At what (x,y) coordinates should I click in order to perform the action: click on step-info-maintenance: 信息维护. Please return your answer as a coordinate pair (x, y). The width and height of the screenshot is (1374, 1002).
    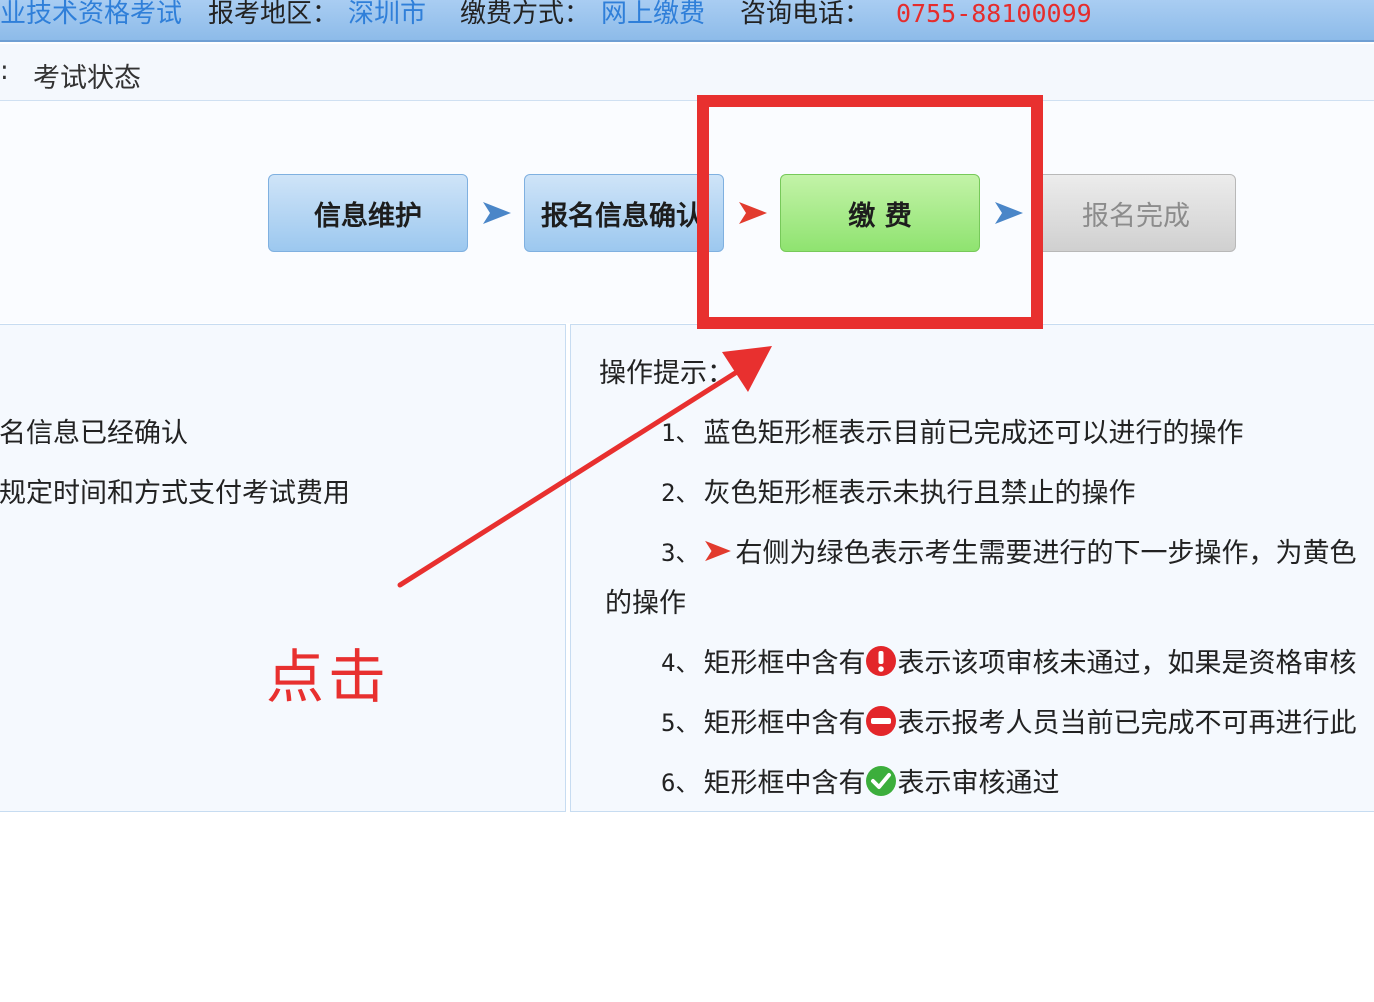
    Looking at the image, I should click on (368, 213).